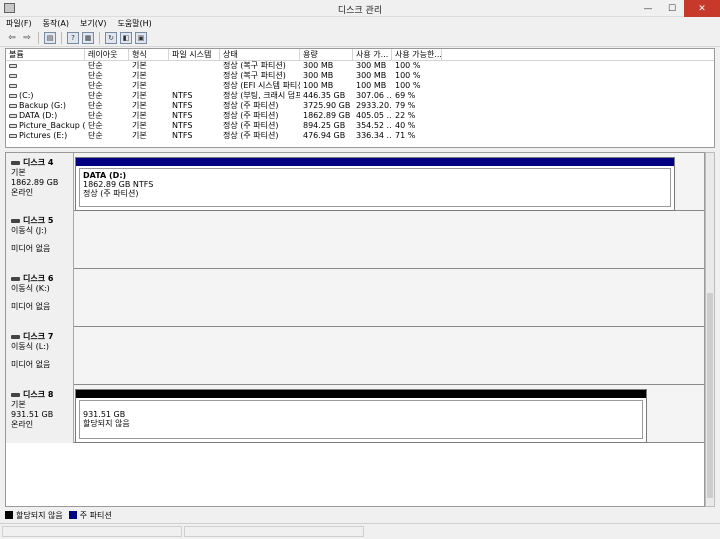 The image size is (720, 539). I want to click on disk-label: 디스크 4 기본 1862.89 GB 온라인, so click(40, 182).